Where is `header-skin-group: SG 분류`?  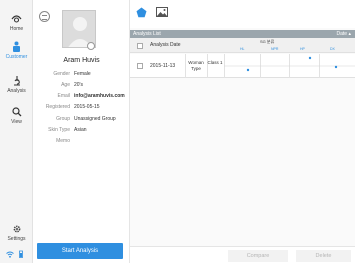
header-skin-group: SG 분류 is located at coordinates (267, 41).